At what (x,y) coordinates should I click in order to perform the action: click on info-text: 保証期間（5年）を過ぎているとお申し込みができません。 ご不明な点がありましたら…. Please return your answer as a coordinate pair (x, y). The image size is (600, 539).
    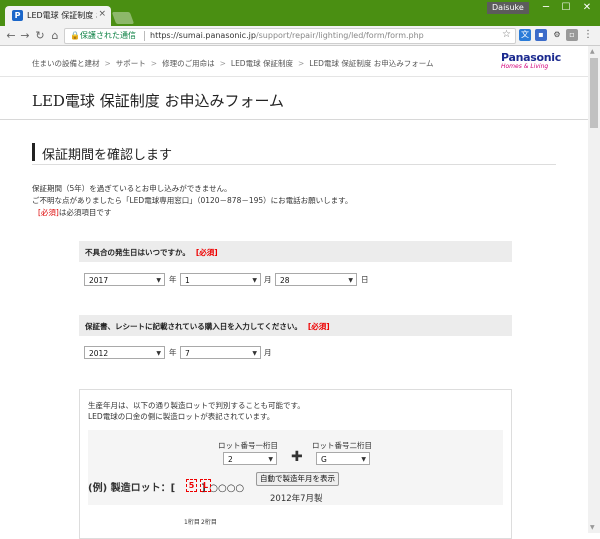
    Looking at the image, I should click on (192, 200).